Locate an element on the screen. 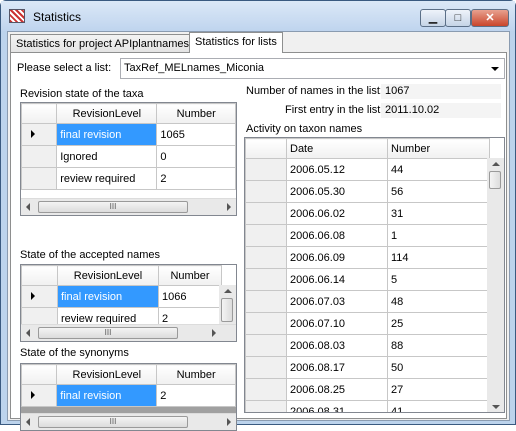 The height and width of the screenshot is (431, 516). tab-list-statistics: Statistics for lists is located at coordinates (236, 42).